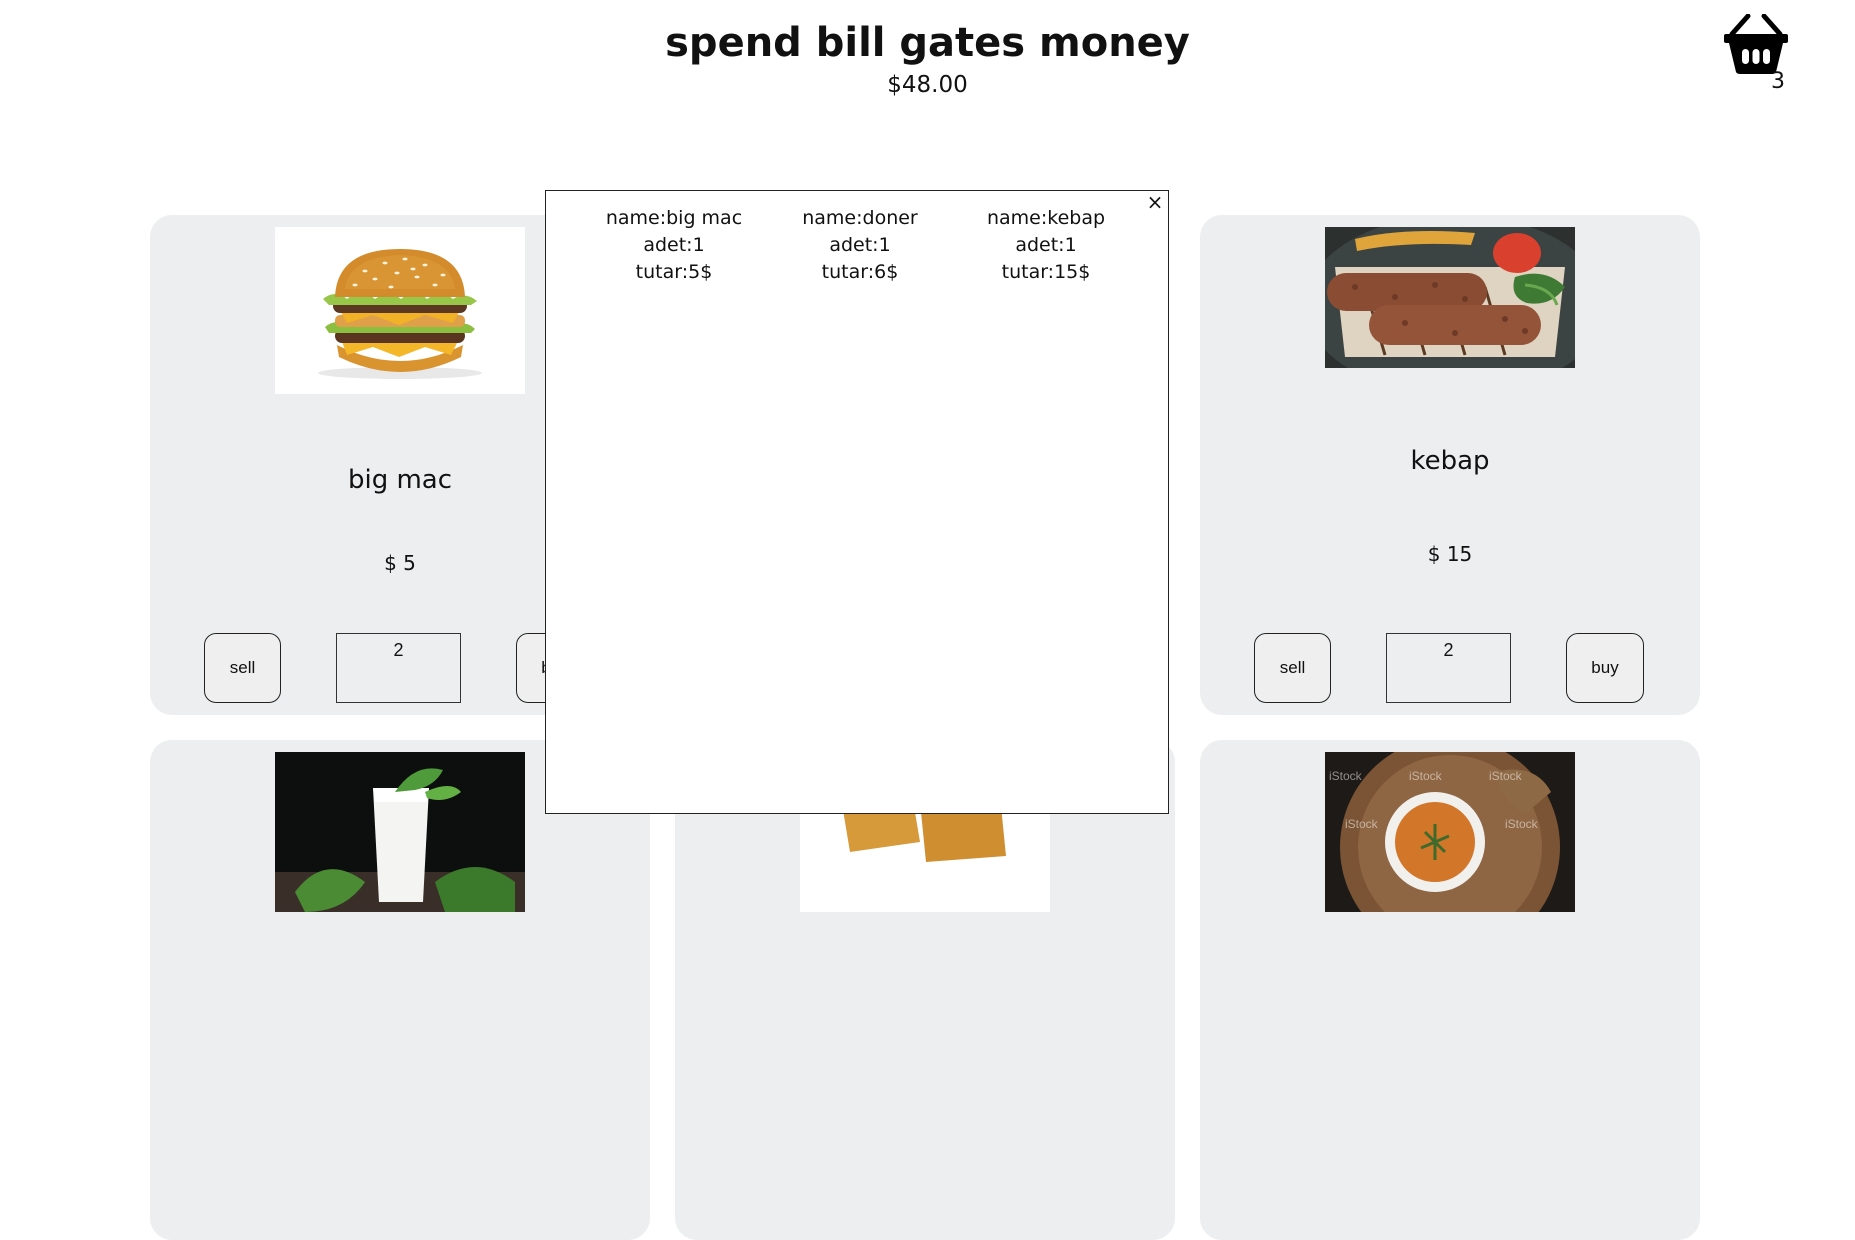 Image resolution: width=1855 pixels, height=1240 pixels. Describe the element at coordinates (860, 272) in the screenshot. I see `cart-item-total: tutar:6$` at that location.